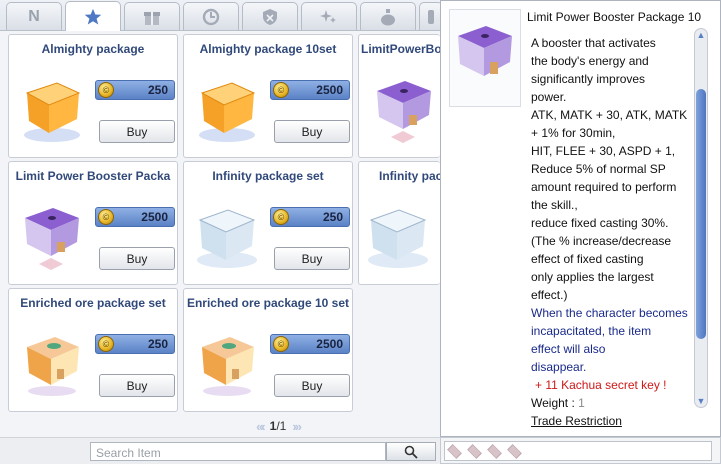  Describe the element at coordinates (614, 17) in the screenshot. I see `tooltip-title: Limit Power Booster Package 10 s` at that location.